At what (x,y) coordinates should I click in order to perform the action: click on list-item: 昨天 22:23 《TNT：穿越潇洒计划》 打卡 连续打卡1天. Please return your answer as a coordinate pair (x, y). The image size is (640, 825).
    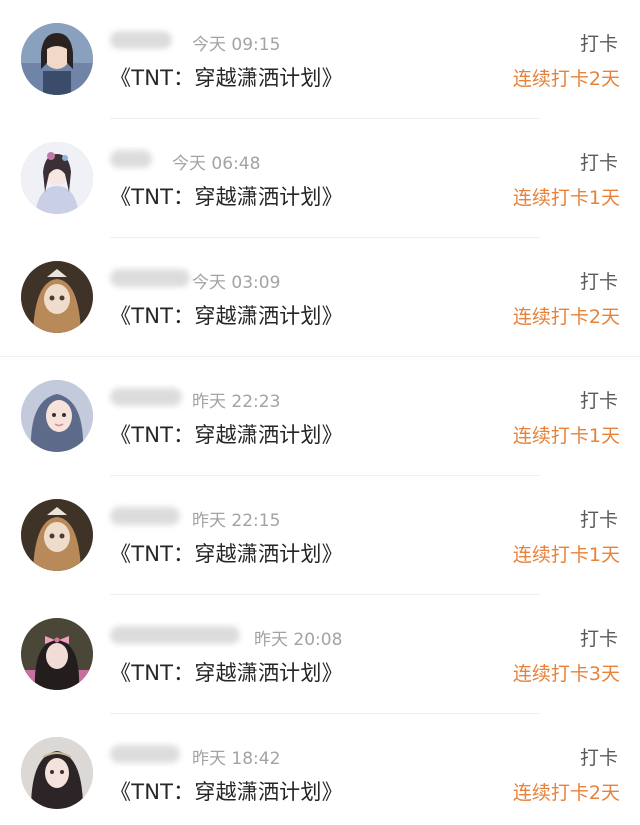
    Looking at the image, I should click on (320, 416).